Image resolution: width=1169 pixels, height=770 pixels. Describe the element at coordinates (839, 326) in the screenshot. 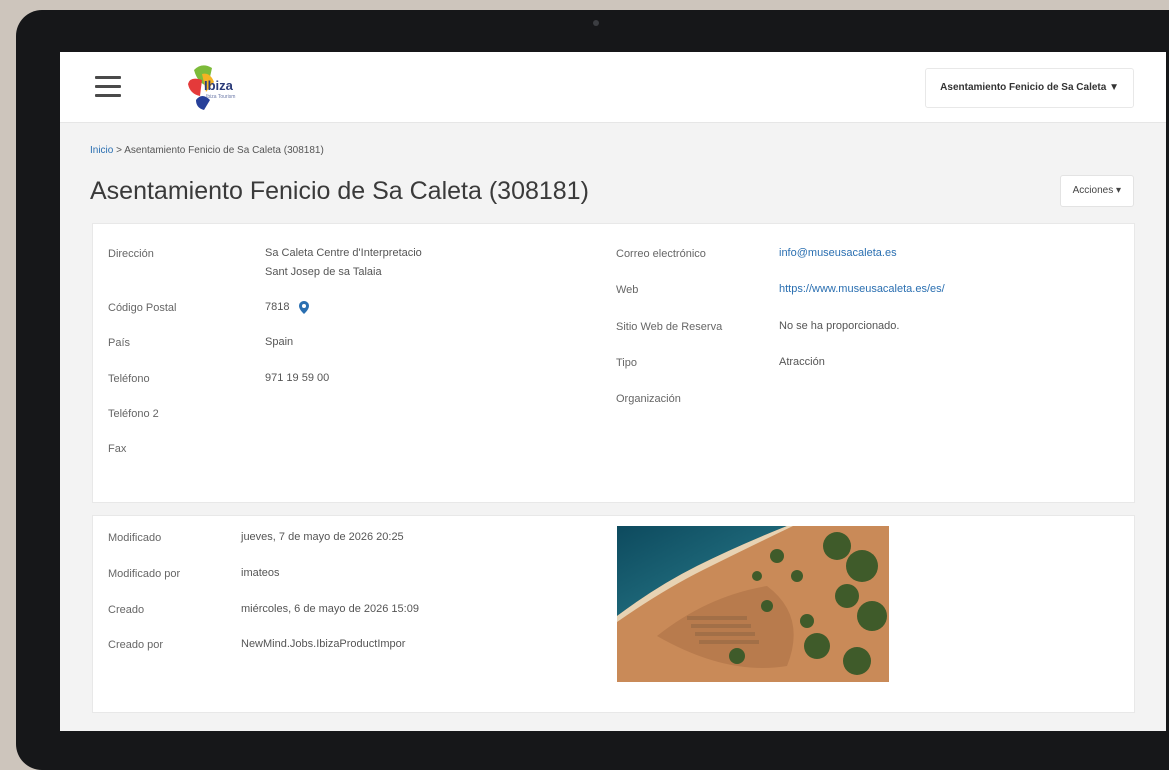

I see `value-booking-site: No se ha proporcionado.` at that location.